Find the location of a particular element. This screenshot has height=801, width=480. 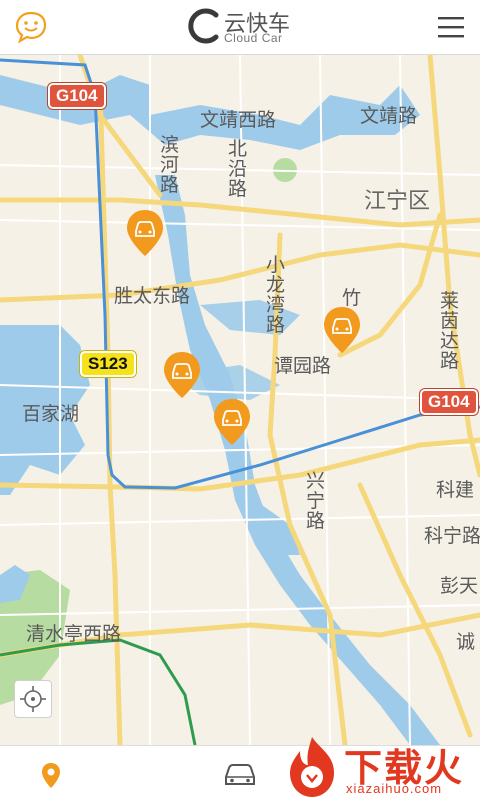

road-label-xingning: 兴宁路 is located at coordinates (316, 501).